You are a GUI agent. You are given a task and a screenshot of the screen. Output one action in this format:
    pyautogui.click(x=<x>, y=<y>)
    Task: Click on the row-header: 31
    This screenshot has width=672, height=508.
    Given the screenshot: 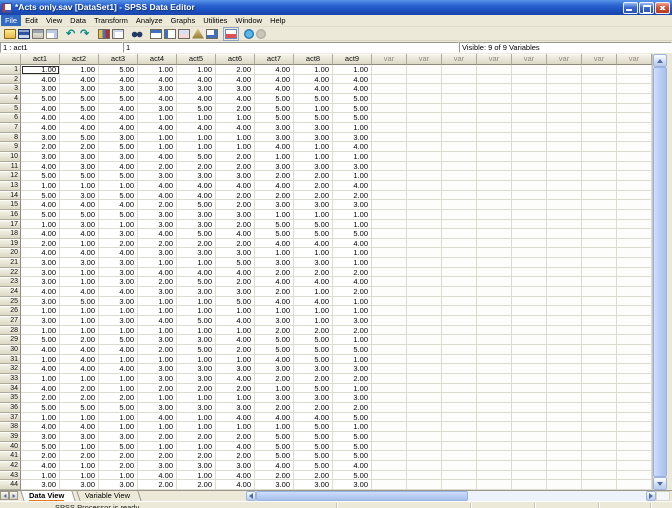 What is the action you would take?
    pyautogui.click(x=10, y=359)
    